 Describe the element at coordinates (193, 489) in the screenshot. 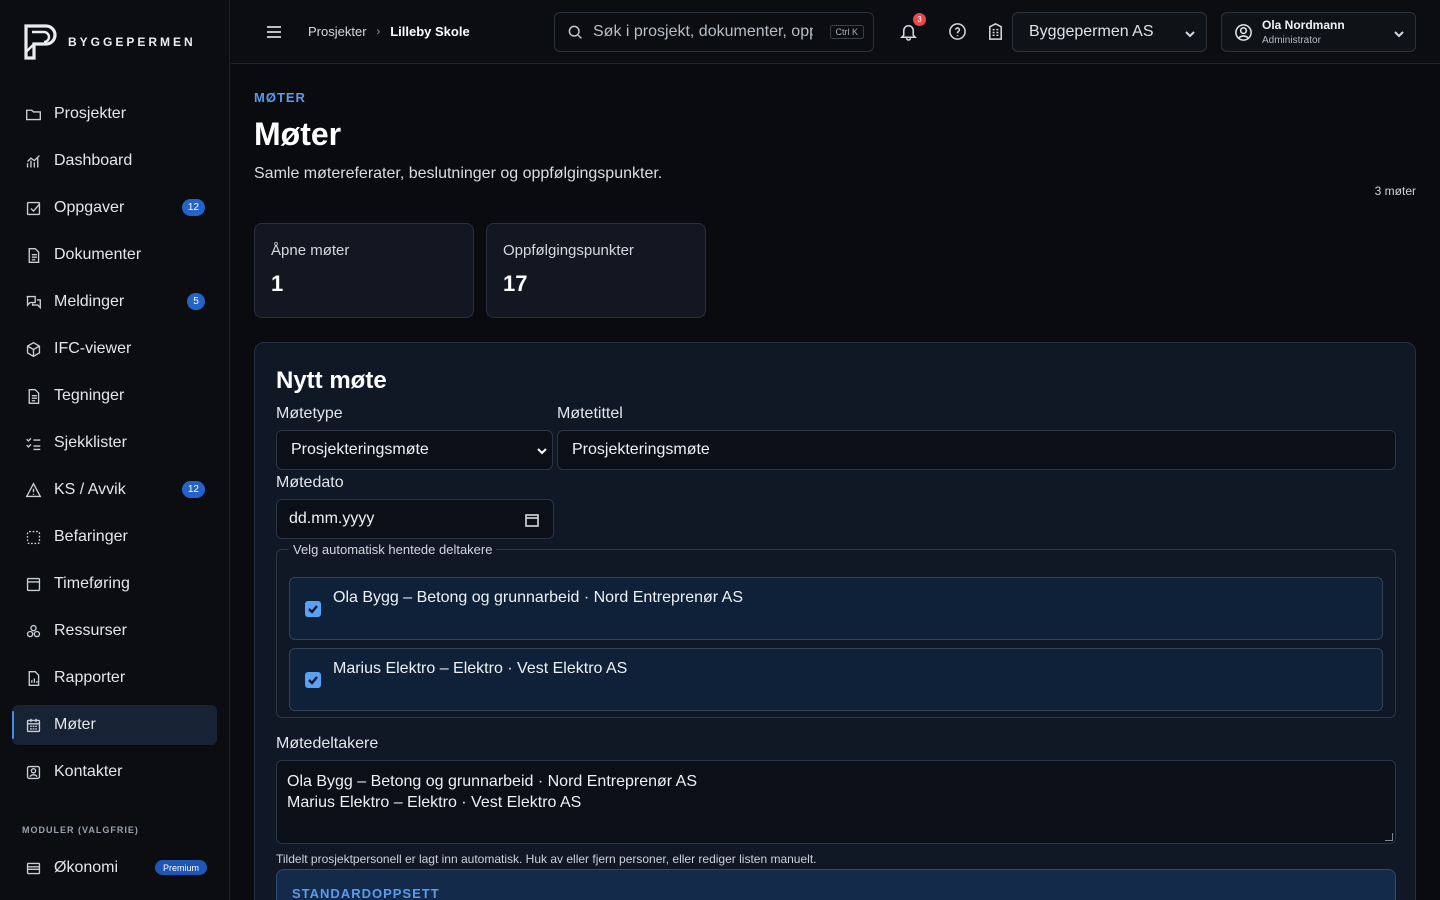

I see `count-badge: 12` at that location.